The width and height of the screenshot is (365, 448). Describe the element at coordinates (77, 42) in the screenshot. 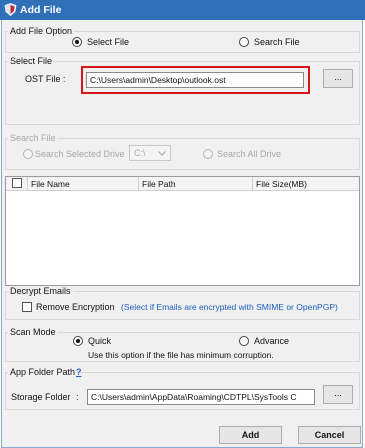

I see `select-file-radio` at that location.